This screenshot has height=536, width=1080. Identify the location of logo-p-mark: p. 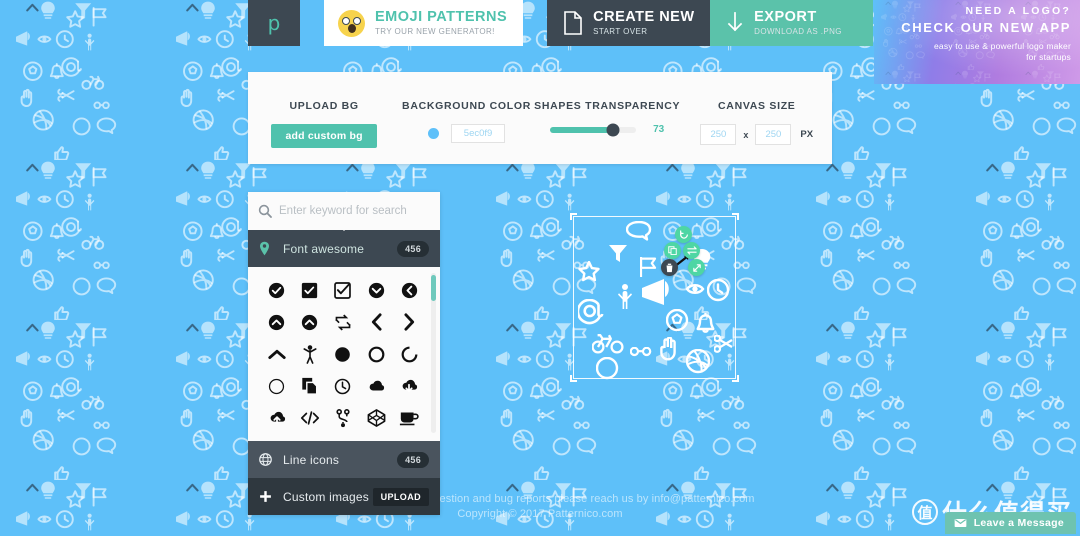
(274, 23).